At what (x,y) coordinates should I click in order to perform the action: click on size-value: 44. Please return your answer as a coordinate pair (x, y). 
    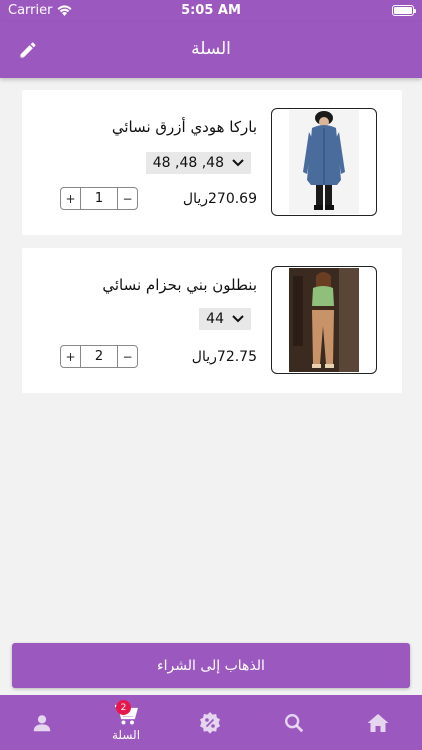
    Looking at the image, I should click on (215, 319).